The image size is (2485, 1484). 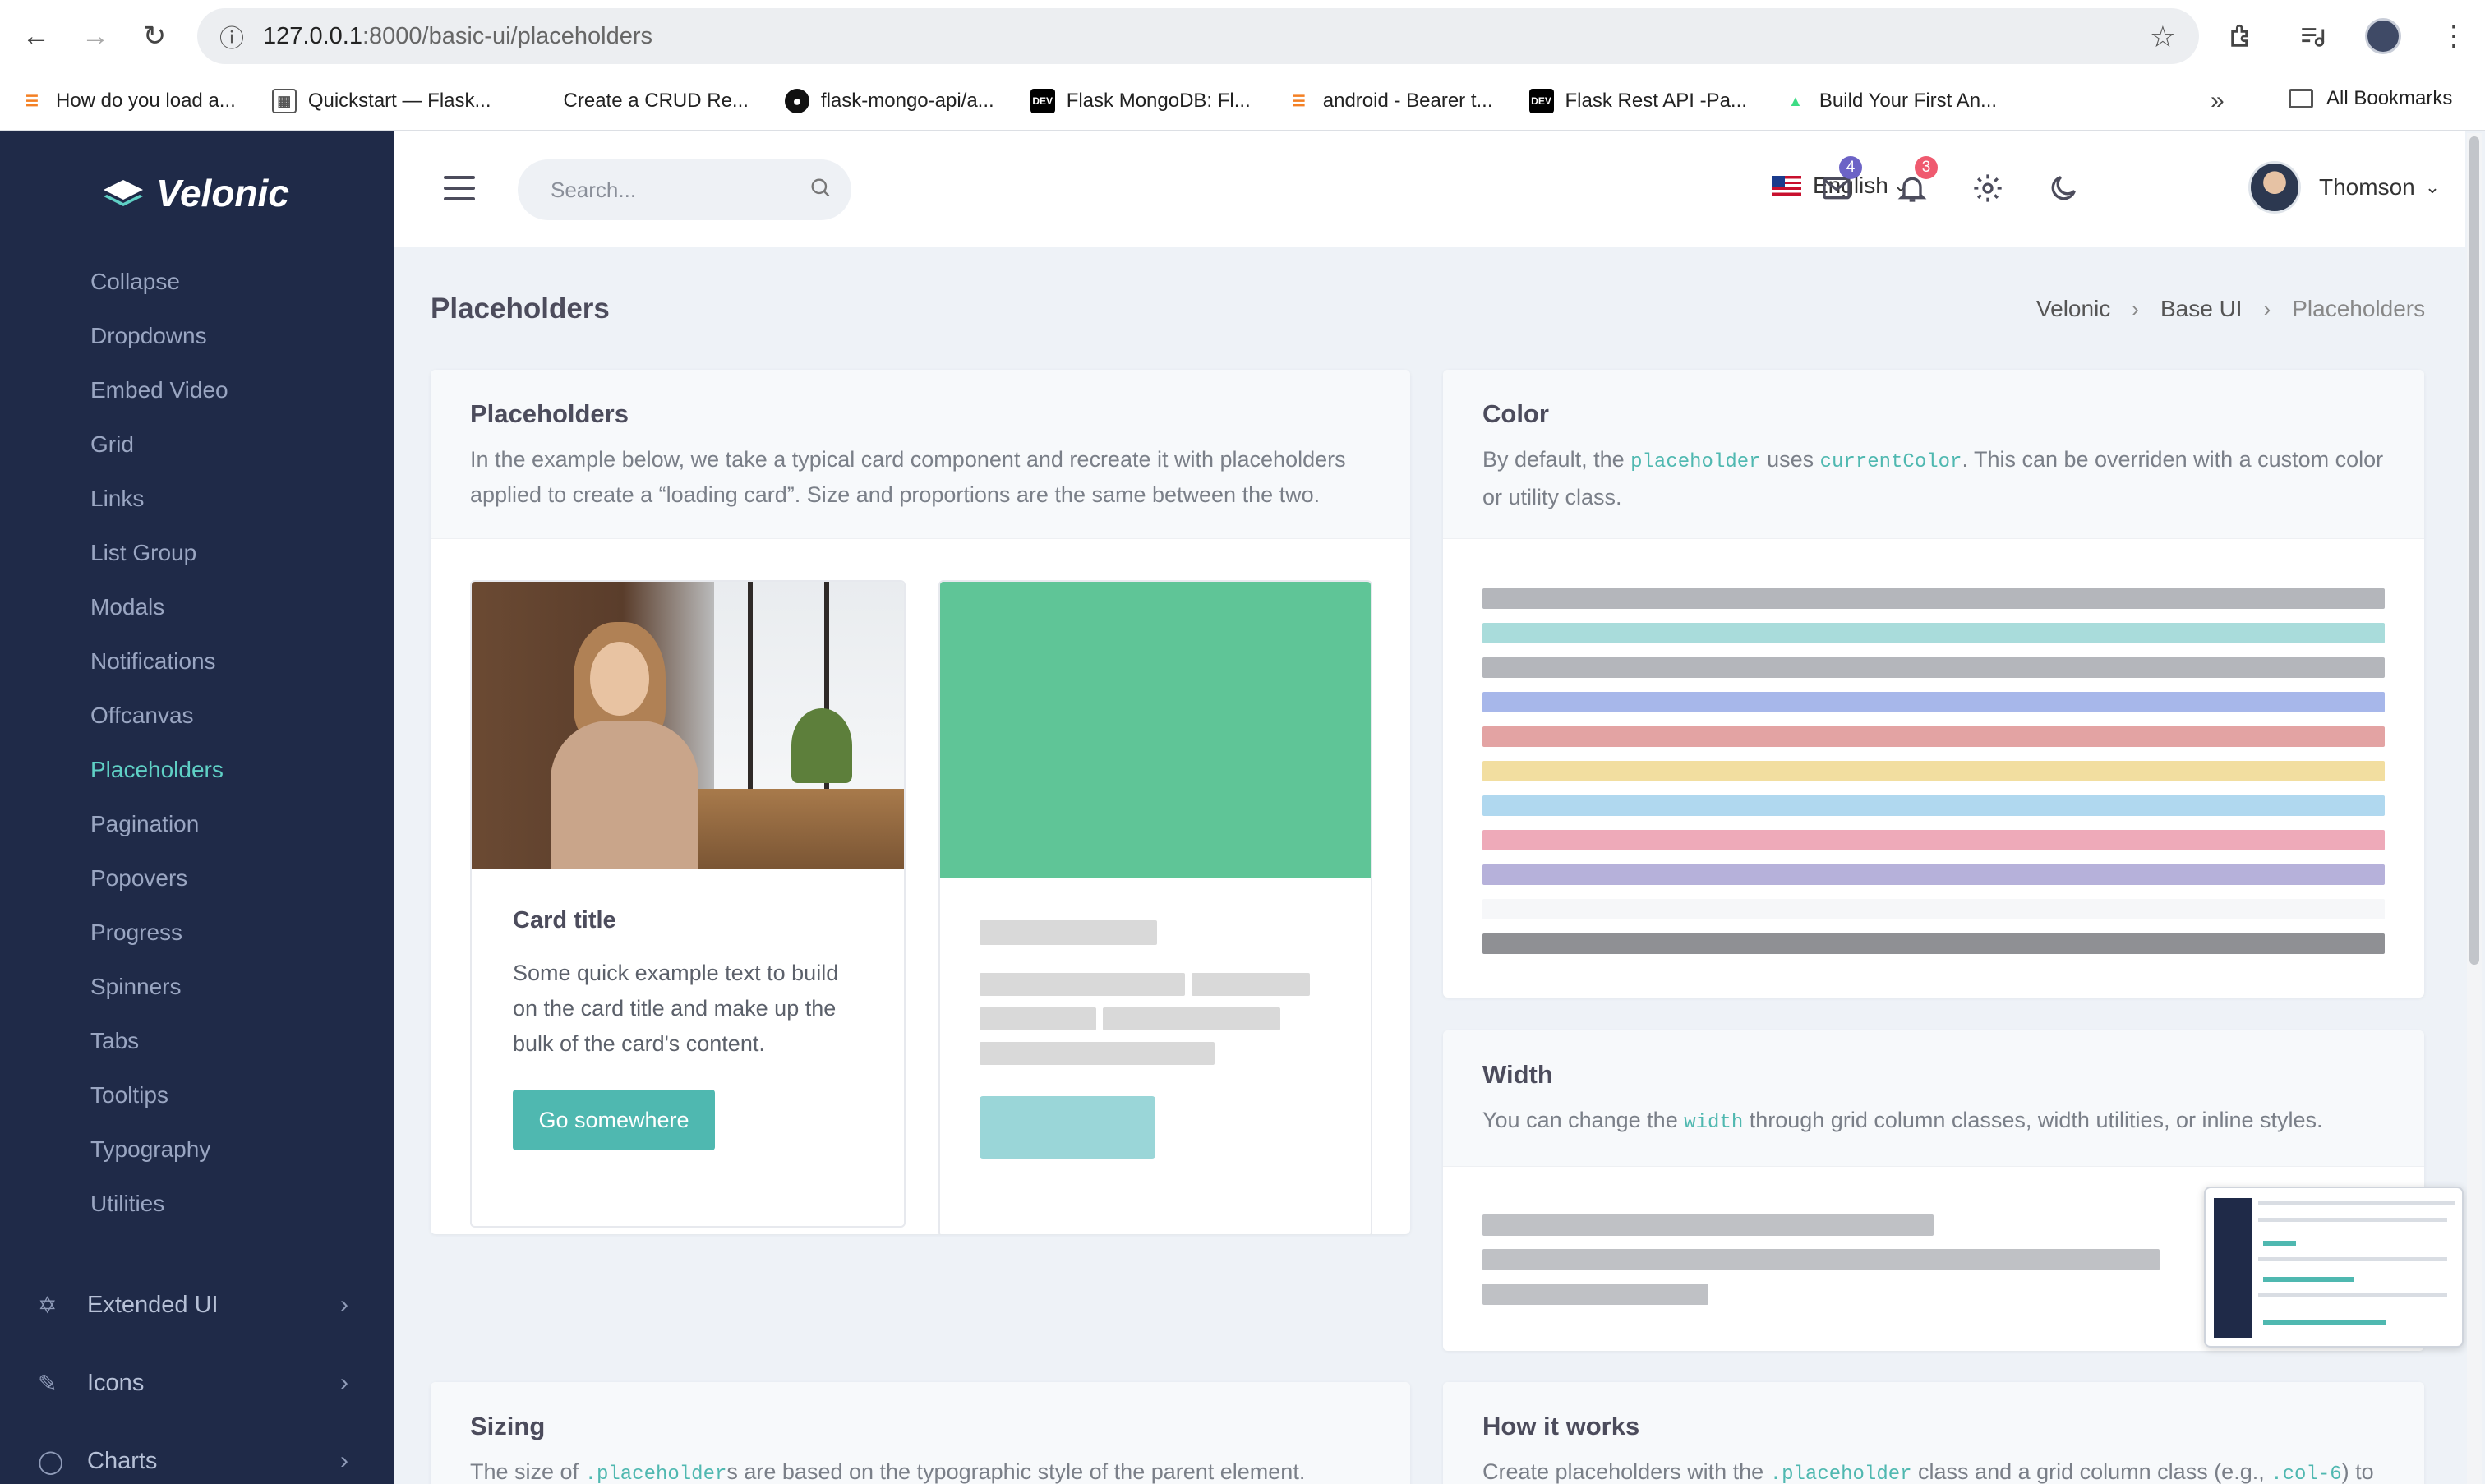 What do you see at coordinates (1155, 730) in the screenshot?
I see `image-placeholder` at bounding box center [1155, 730].